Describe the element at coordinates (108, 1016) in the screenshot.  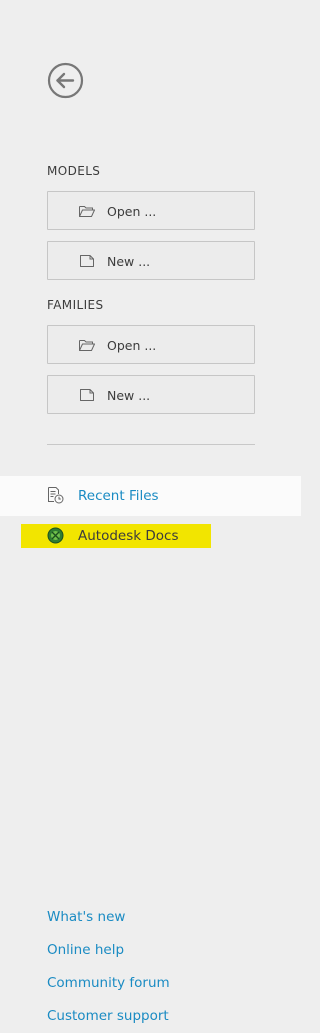
I see `customer-support-link: Customer support` at that location.